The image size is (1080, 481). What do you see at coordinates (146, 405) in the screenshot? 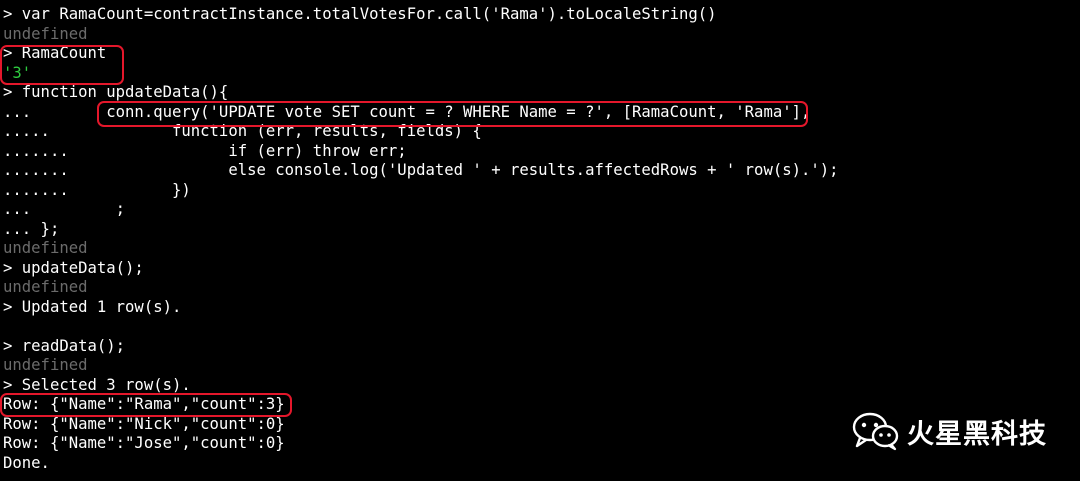
I see `highlight-rama-row-box` at bounding box center [146, 405].